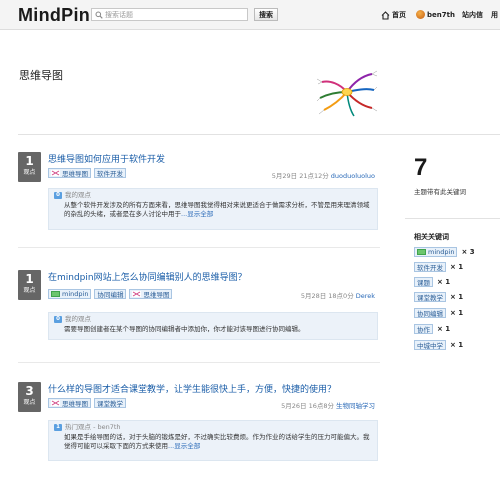 The image size is (500, 479). Describe the element at coordinates (300, 176) in the screenshot. I see `question-date: 5月29日 21点12分` at that location.